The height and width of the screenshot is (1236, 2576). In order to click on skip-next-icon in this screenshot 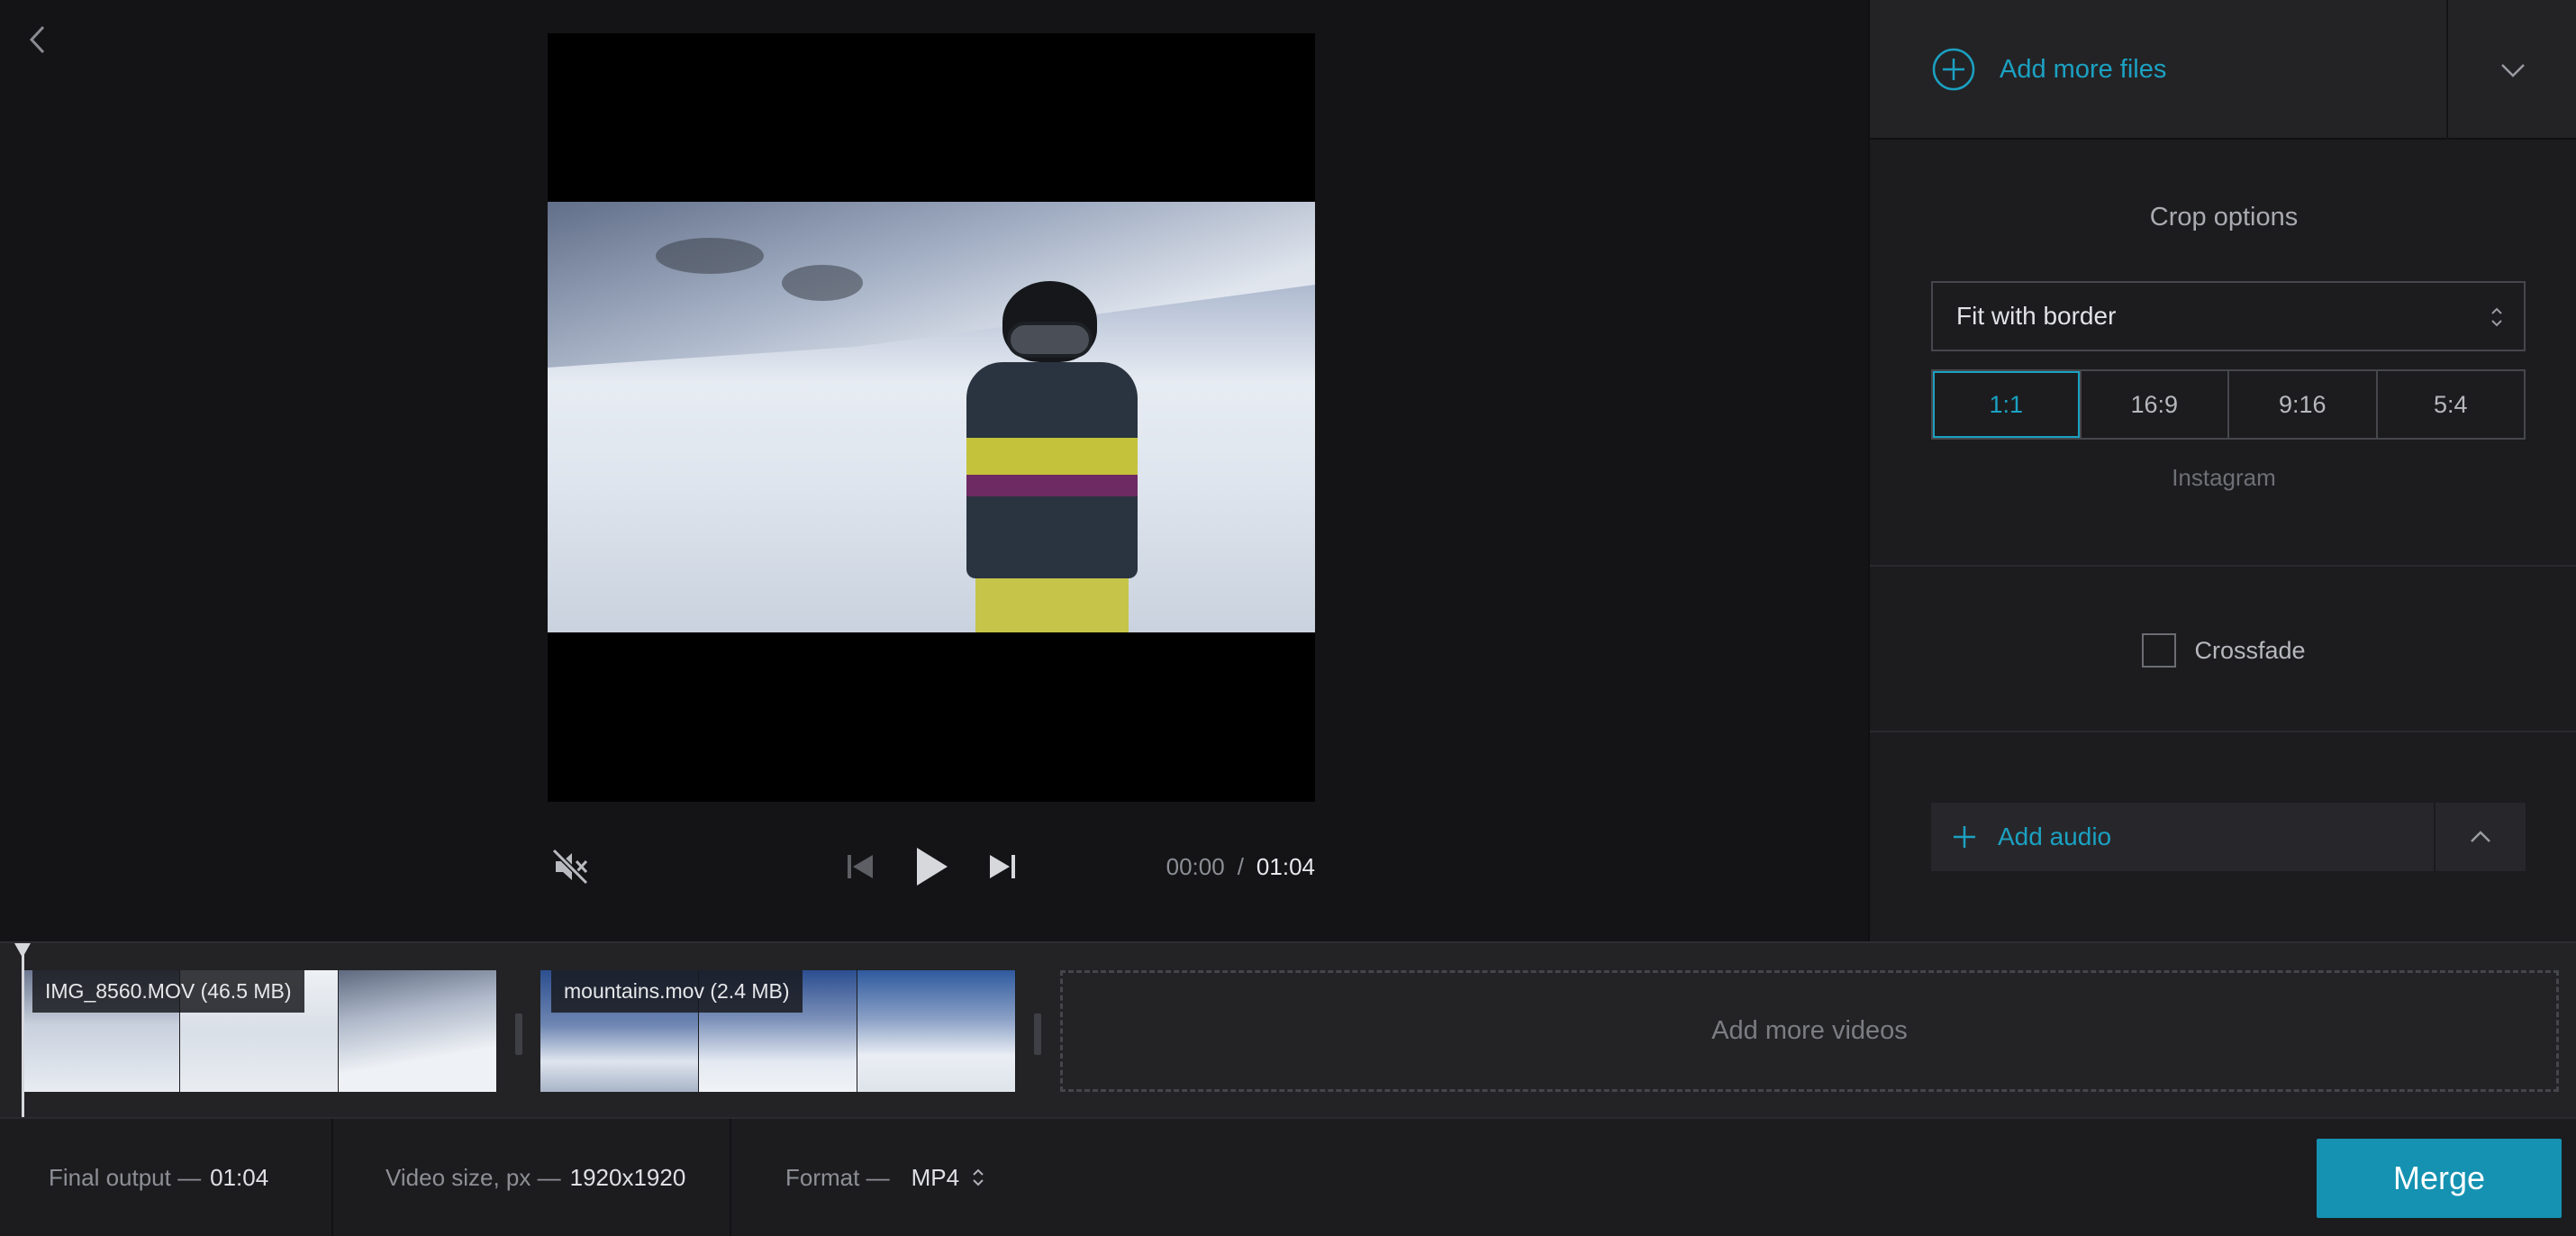, I will do `click(1002, 866)`.